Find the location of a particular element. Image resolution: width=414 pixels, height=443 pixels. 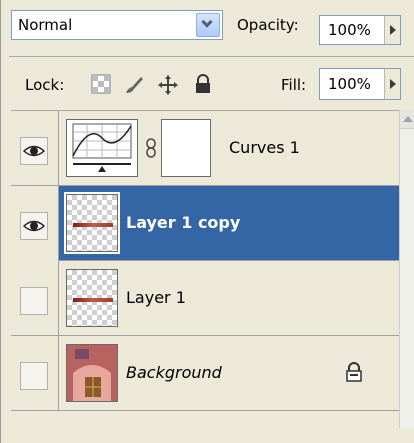

opacity-label: Opacity: is located at coordinates (268, 25).